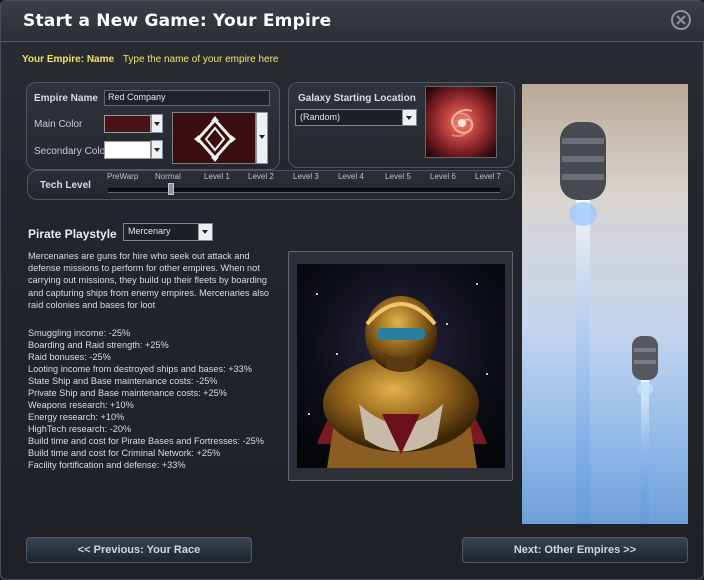  Describe the element at coordinates (217, 176) in the screenshot. I see `tech-tick-level1: Level 1` at that location.